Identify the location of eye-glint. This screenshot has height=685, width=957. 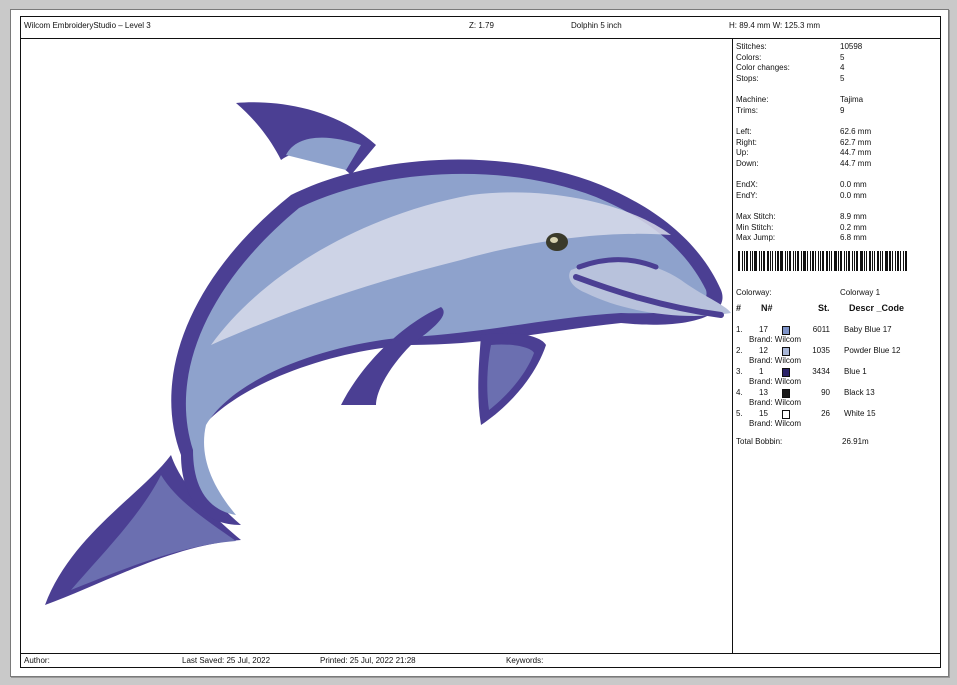
(554, 240).